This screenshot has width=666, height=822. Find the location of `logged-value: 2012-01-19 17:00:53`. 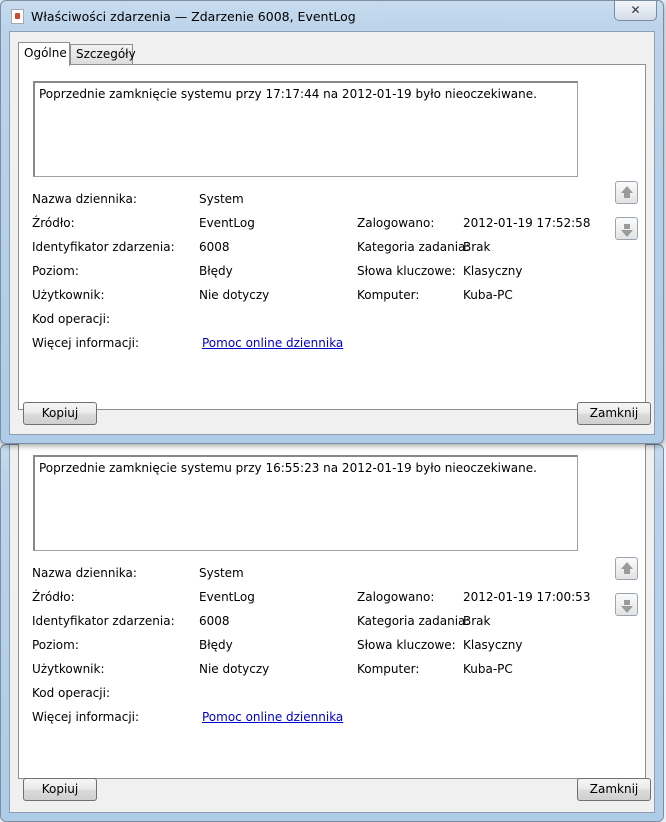

logged-value: 2012-01-19 17:00:53 is located at coordinates (527, 597).